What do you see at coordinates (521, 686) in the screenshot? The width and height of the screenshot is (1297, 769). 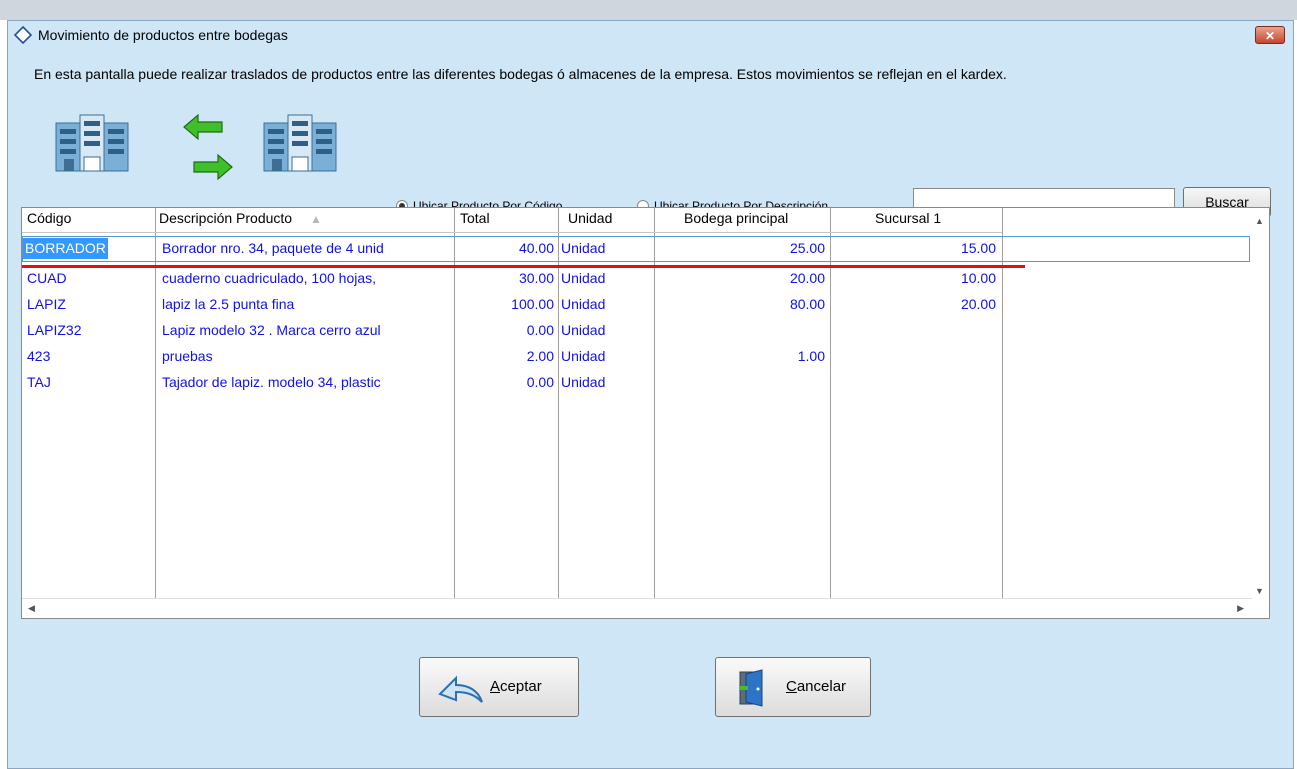 I see `accept-label-rest: ceptar` at bounding box center [521, 686].